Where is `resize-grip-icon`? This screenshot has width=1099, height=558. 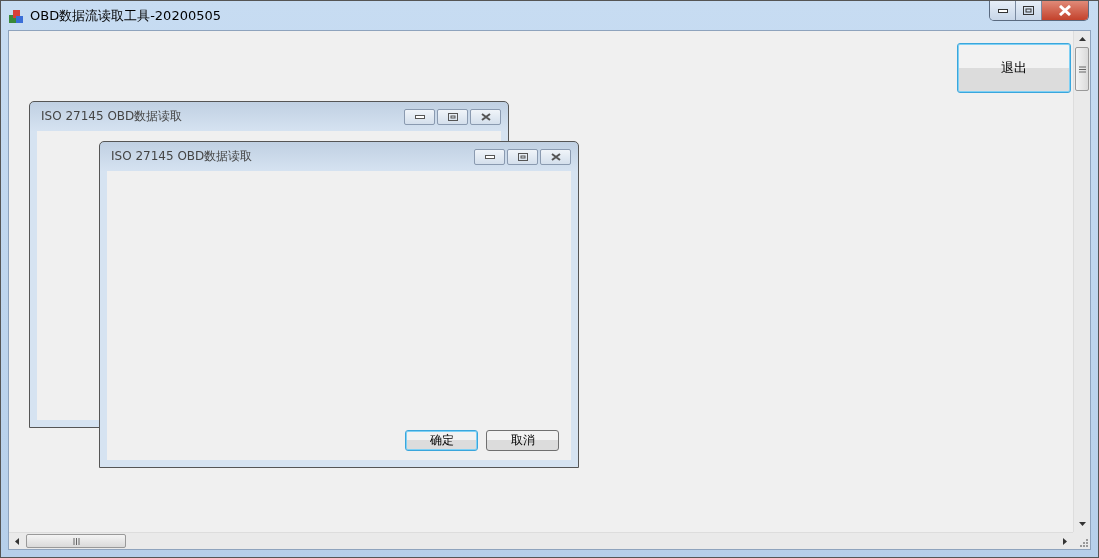 resize-grip-icon is located at coordinates (1084, 543).